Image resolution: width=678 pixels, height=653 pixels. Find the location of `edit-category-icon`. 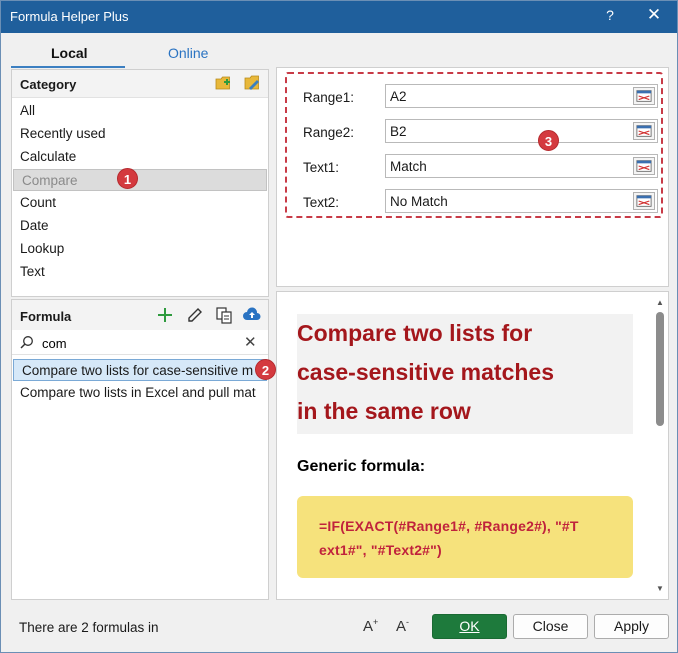

edit-category-icon is located at coordinates (252, 83).